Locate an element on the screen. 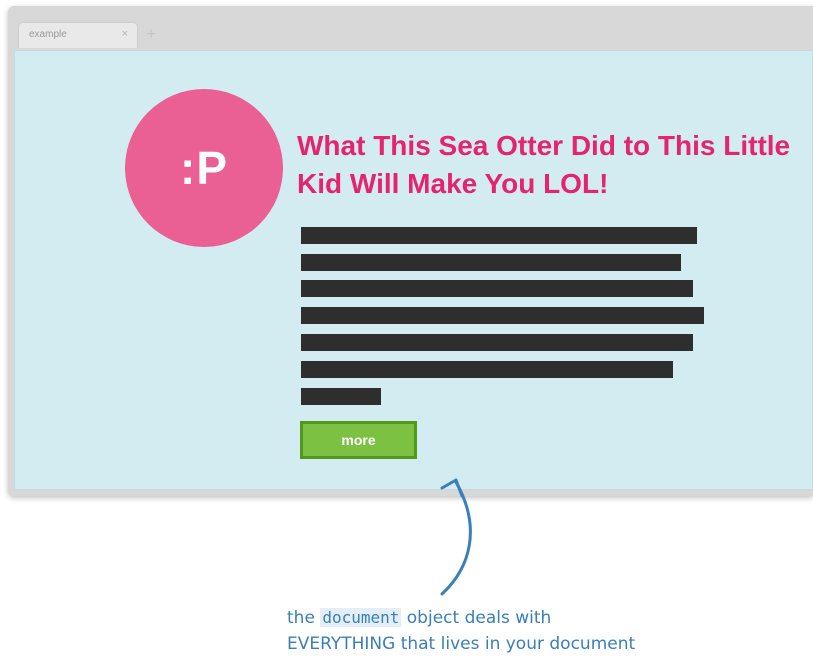  annotation-suffix: object deals with is located at coordinates (476, 618).